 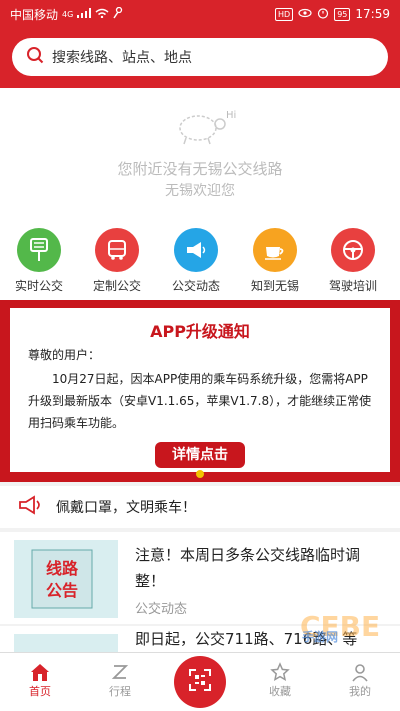 I want to click on header: 搜索线路、站点、地点, so click(x=200, y=58).